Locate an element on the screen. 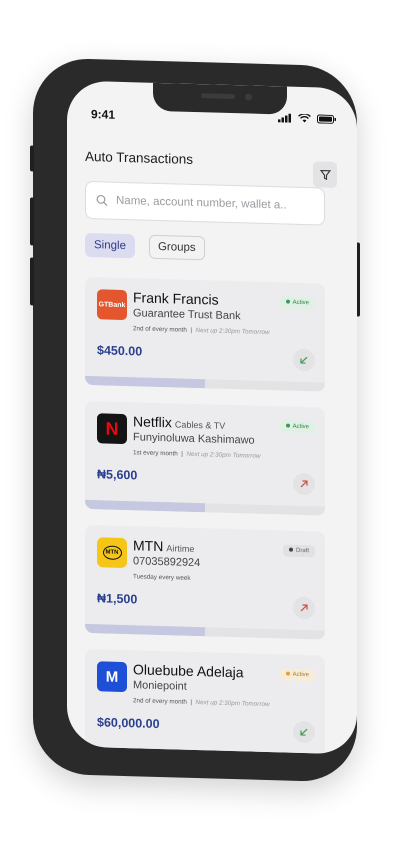 The image size is (405, 842). status-badge: Draft is located at coordinates (298, 551).